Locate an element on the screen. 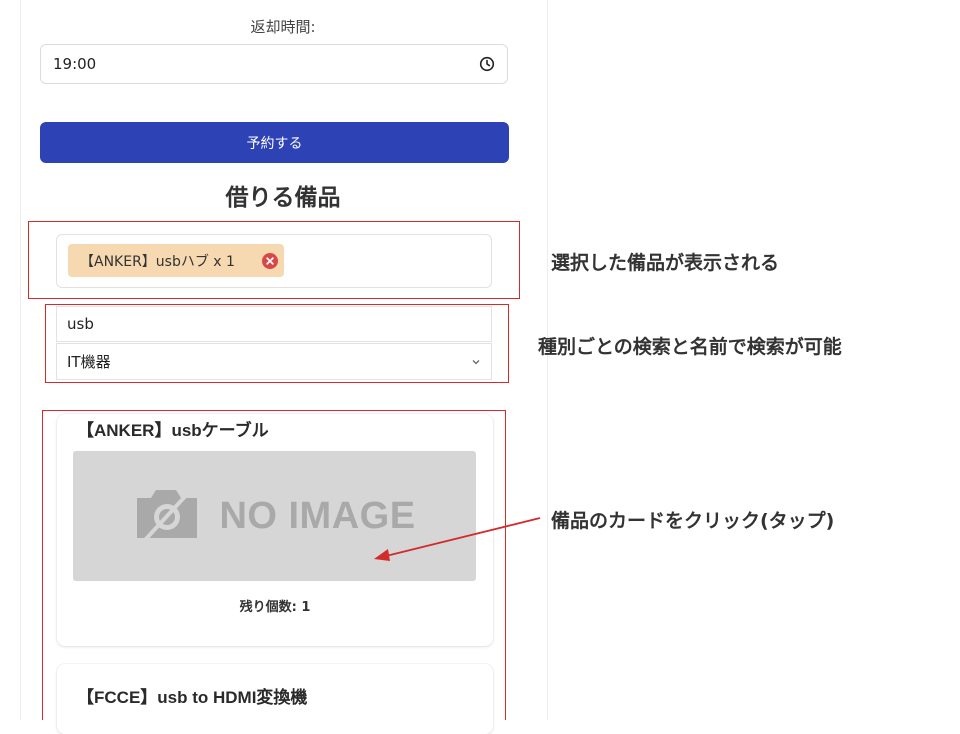  selected-items-highlight is located at coordinates (274, 260).